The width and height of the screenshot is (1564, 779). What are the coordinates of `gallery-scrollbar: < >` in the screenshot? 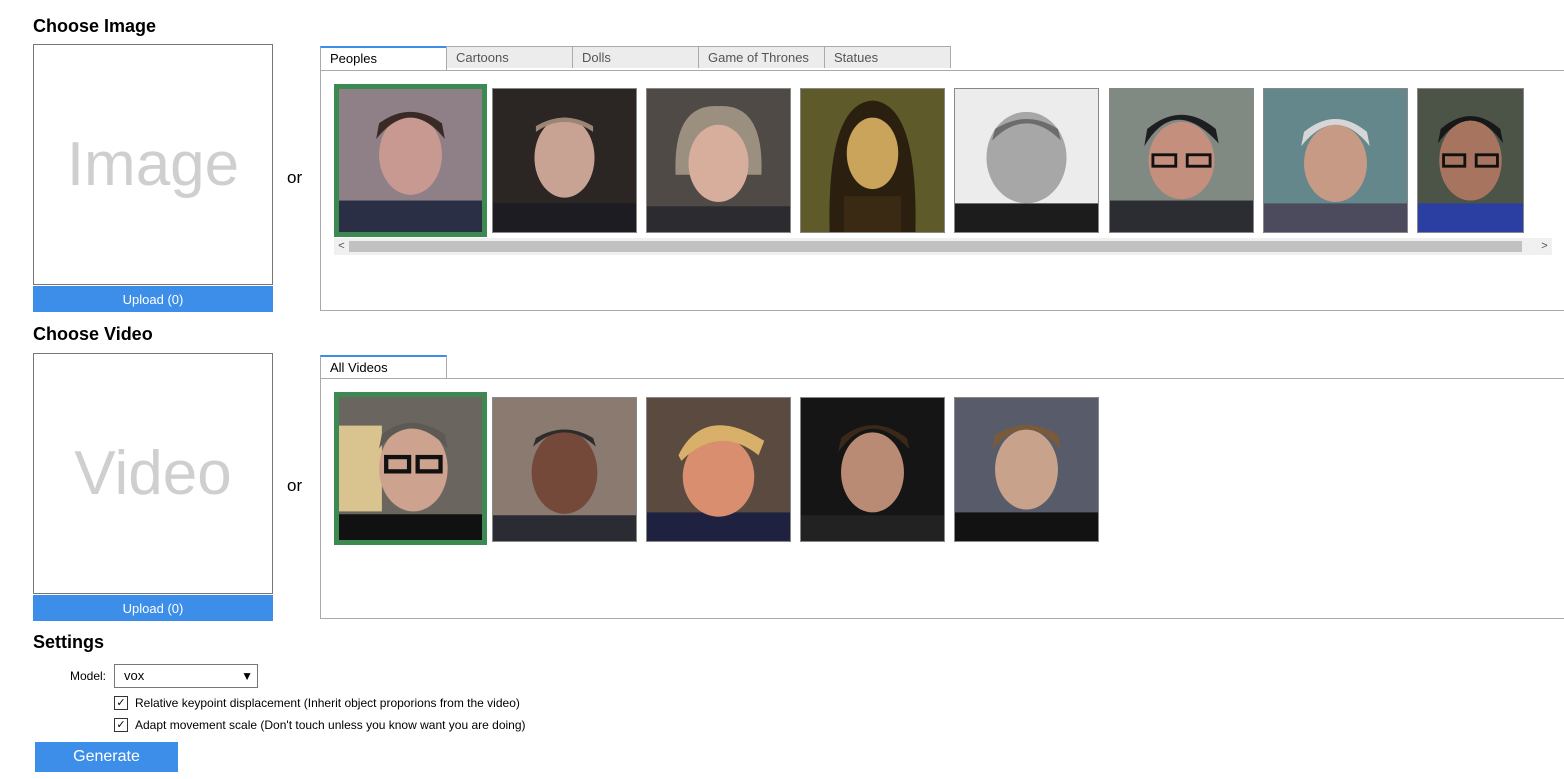 It's located at (943, 246).